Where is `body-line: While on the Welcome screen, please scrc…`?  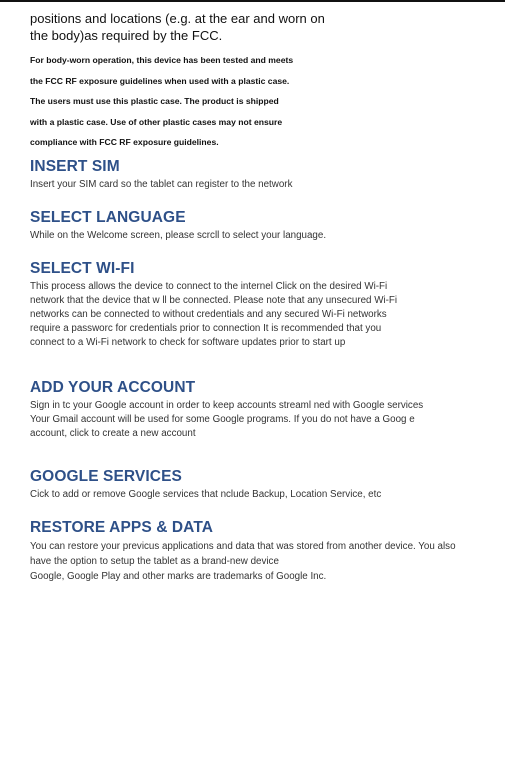
body-line: While on the Welcome screen, please scrc… is located at coordinates (178, 235).